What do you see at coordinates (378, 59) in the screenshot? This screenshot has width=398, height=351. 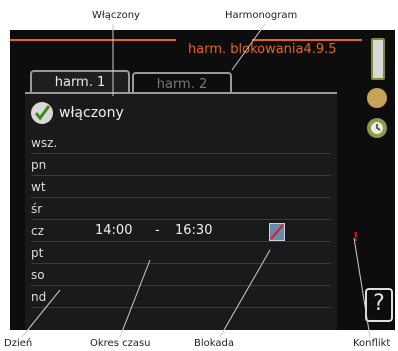 I see `thermometer-icon` at bounding box center [378, 59].